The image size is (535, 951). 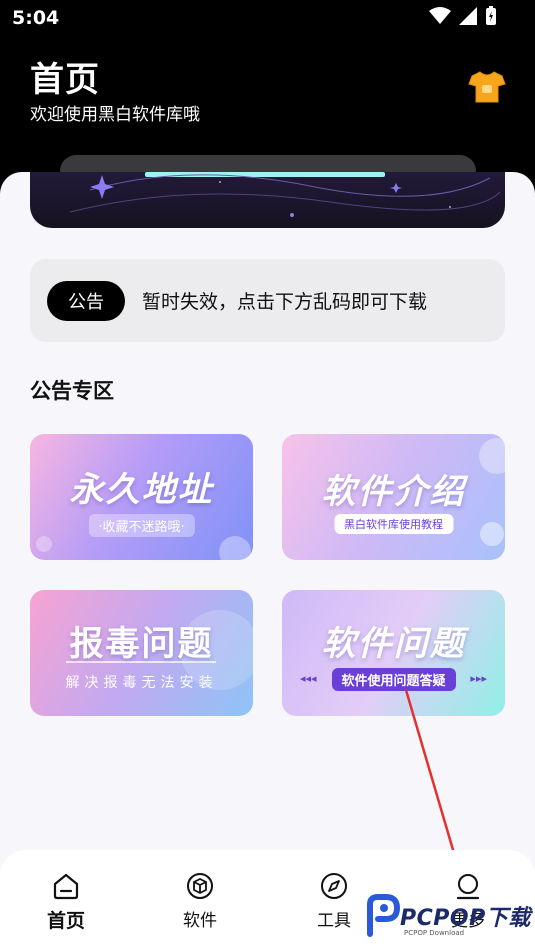 I want to click on nav-label: 首页, so click(x=65, y=921).